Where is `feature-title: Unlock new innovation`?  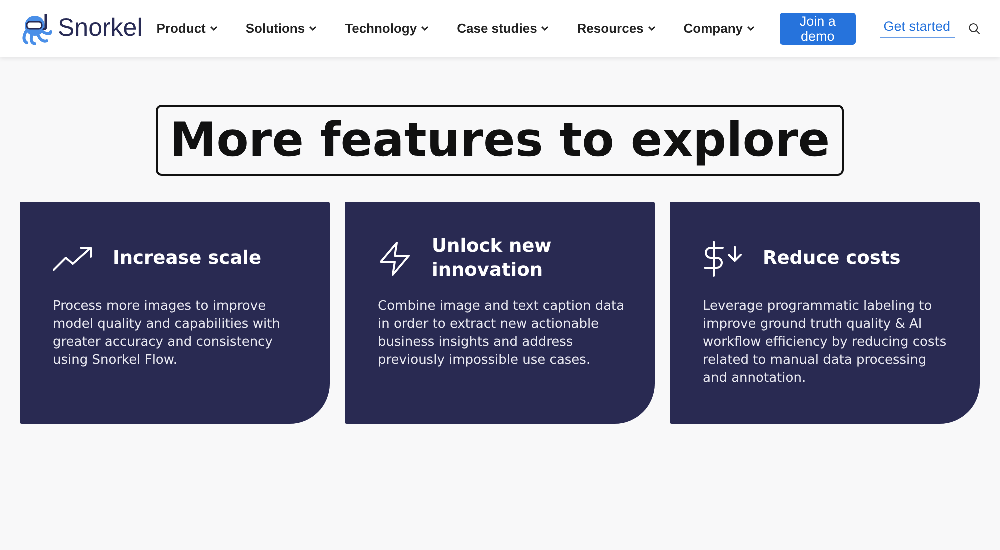 feature-title: Unlock new innovation is located at coordinates (492, 259).